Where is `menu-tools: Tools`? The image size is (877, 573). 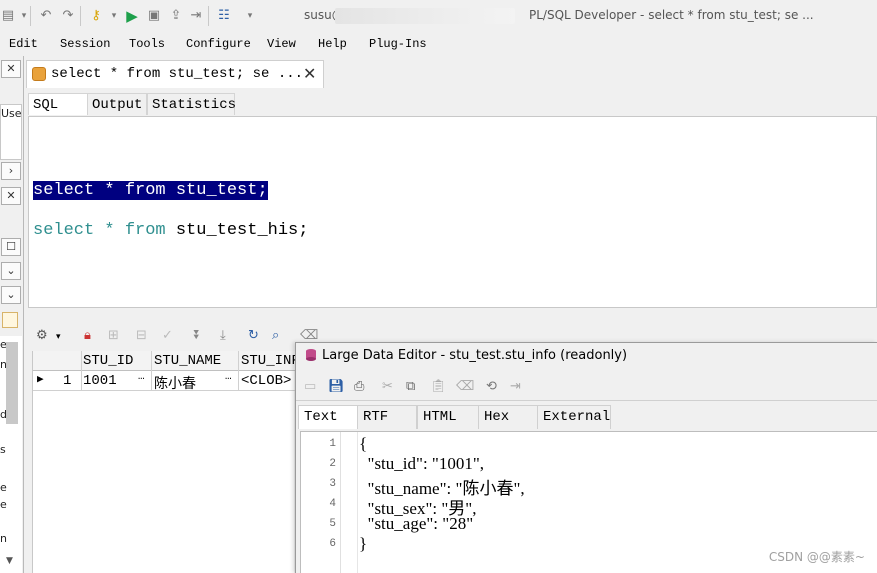
menu-tools: Tools is located at coordinates (147, 44).